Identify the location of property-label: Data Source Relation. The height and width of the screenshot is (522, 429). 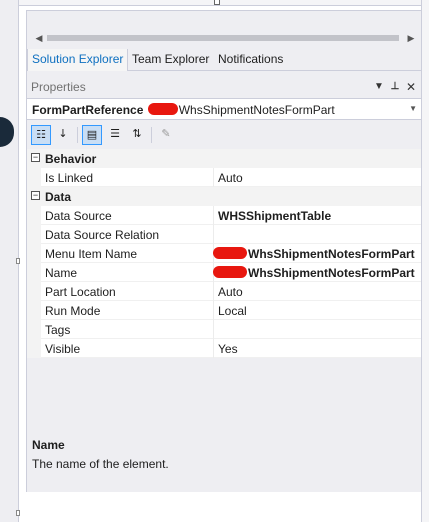
(102, 235).